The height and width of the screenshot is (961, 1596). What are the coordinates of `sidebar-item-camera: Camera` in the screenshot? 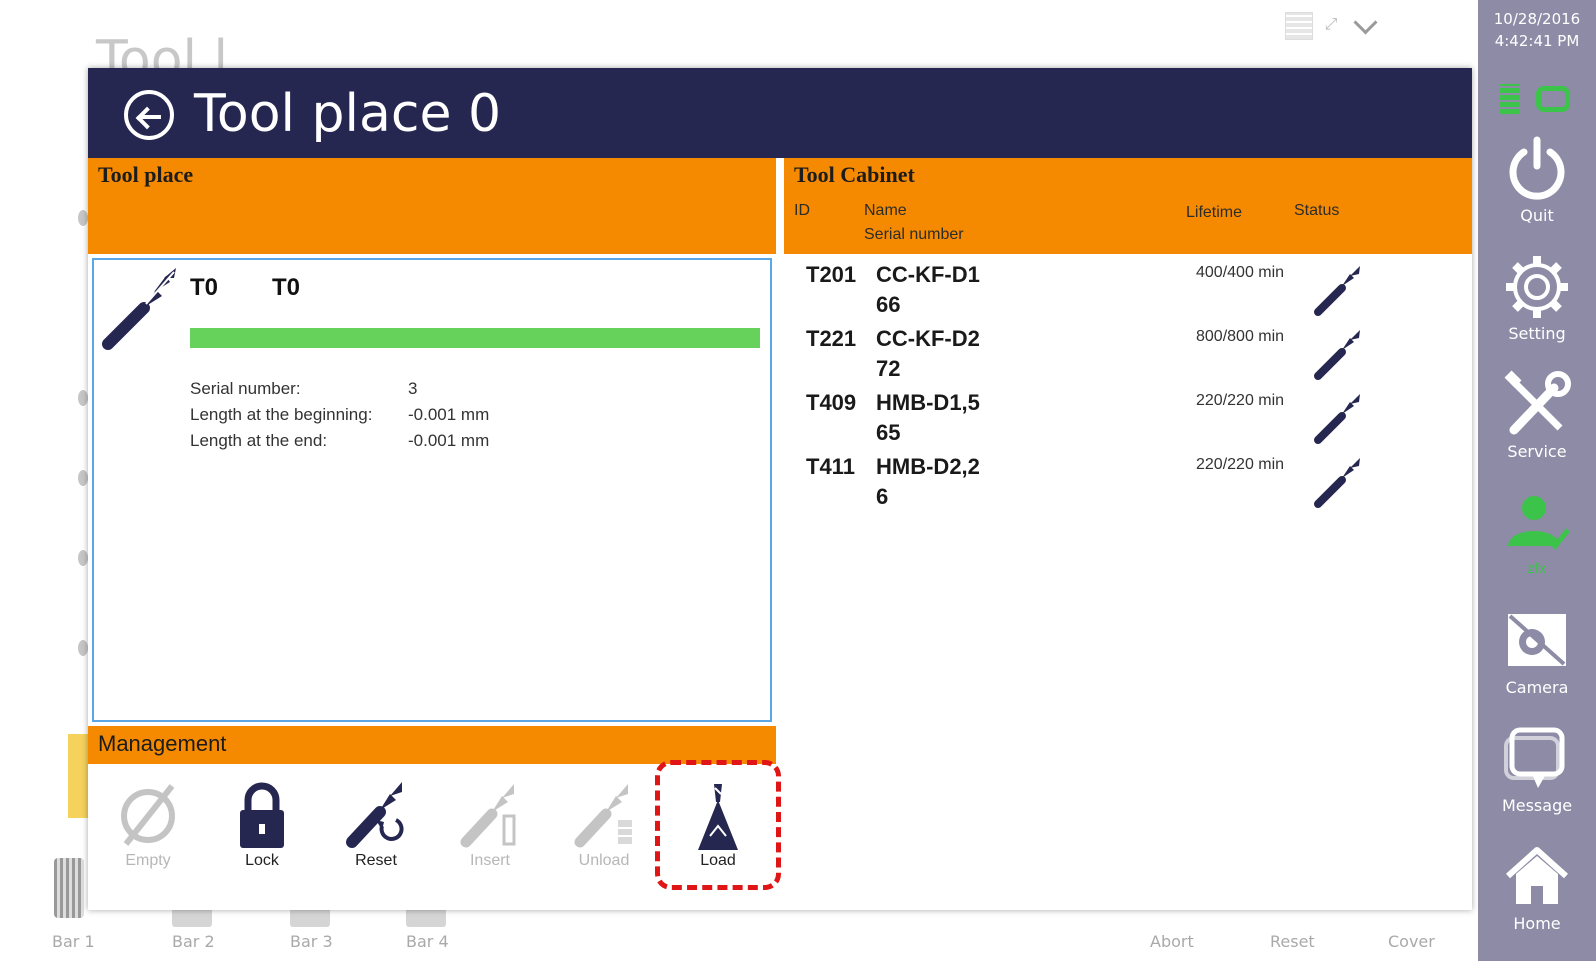 It's located at (1537, 651).